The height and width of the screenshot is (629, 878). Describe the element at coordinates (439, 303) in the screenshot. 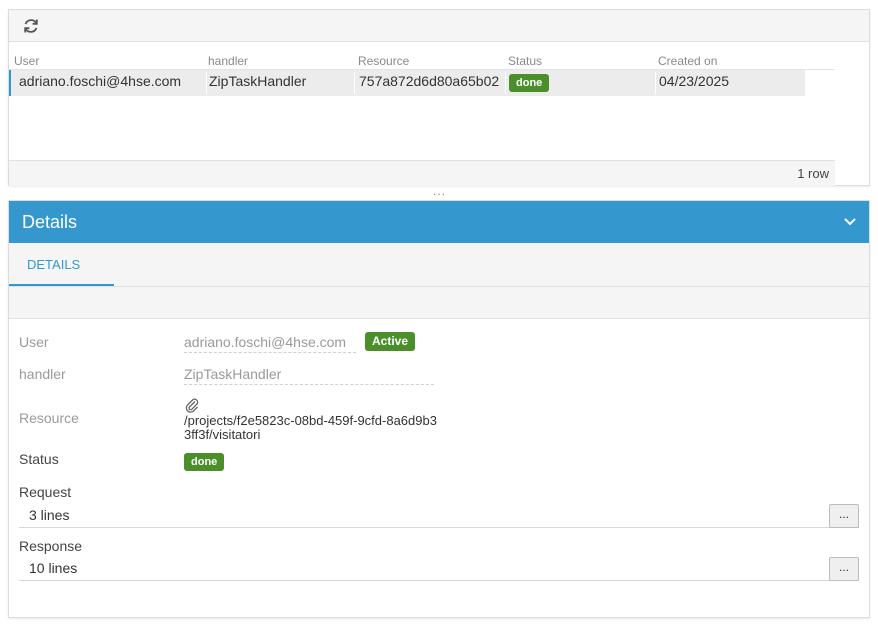

I see `details-subtoolbar` at that location.